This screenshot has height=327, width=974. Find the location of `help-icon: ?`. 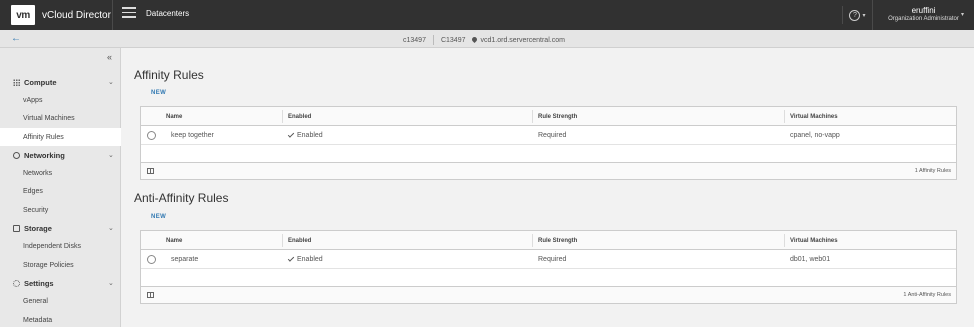

help-icon: ? is located at coordinates (855, 15).